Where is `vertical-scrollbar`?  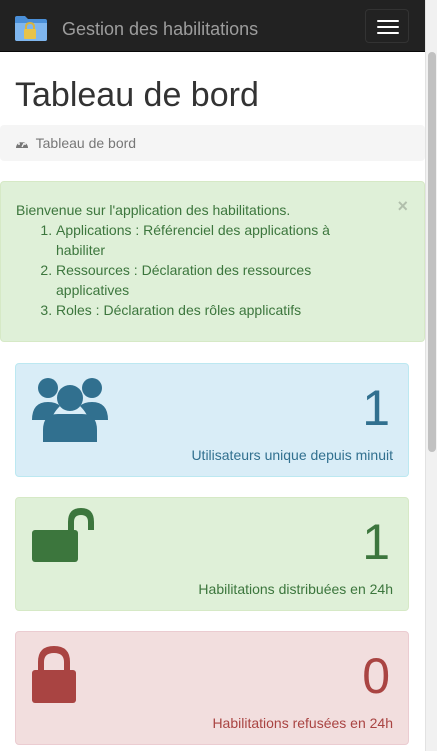
vertical-scrollbar is located at coordinates (431, 375).